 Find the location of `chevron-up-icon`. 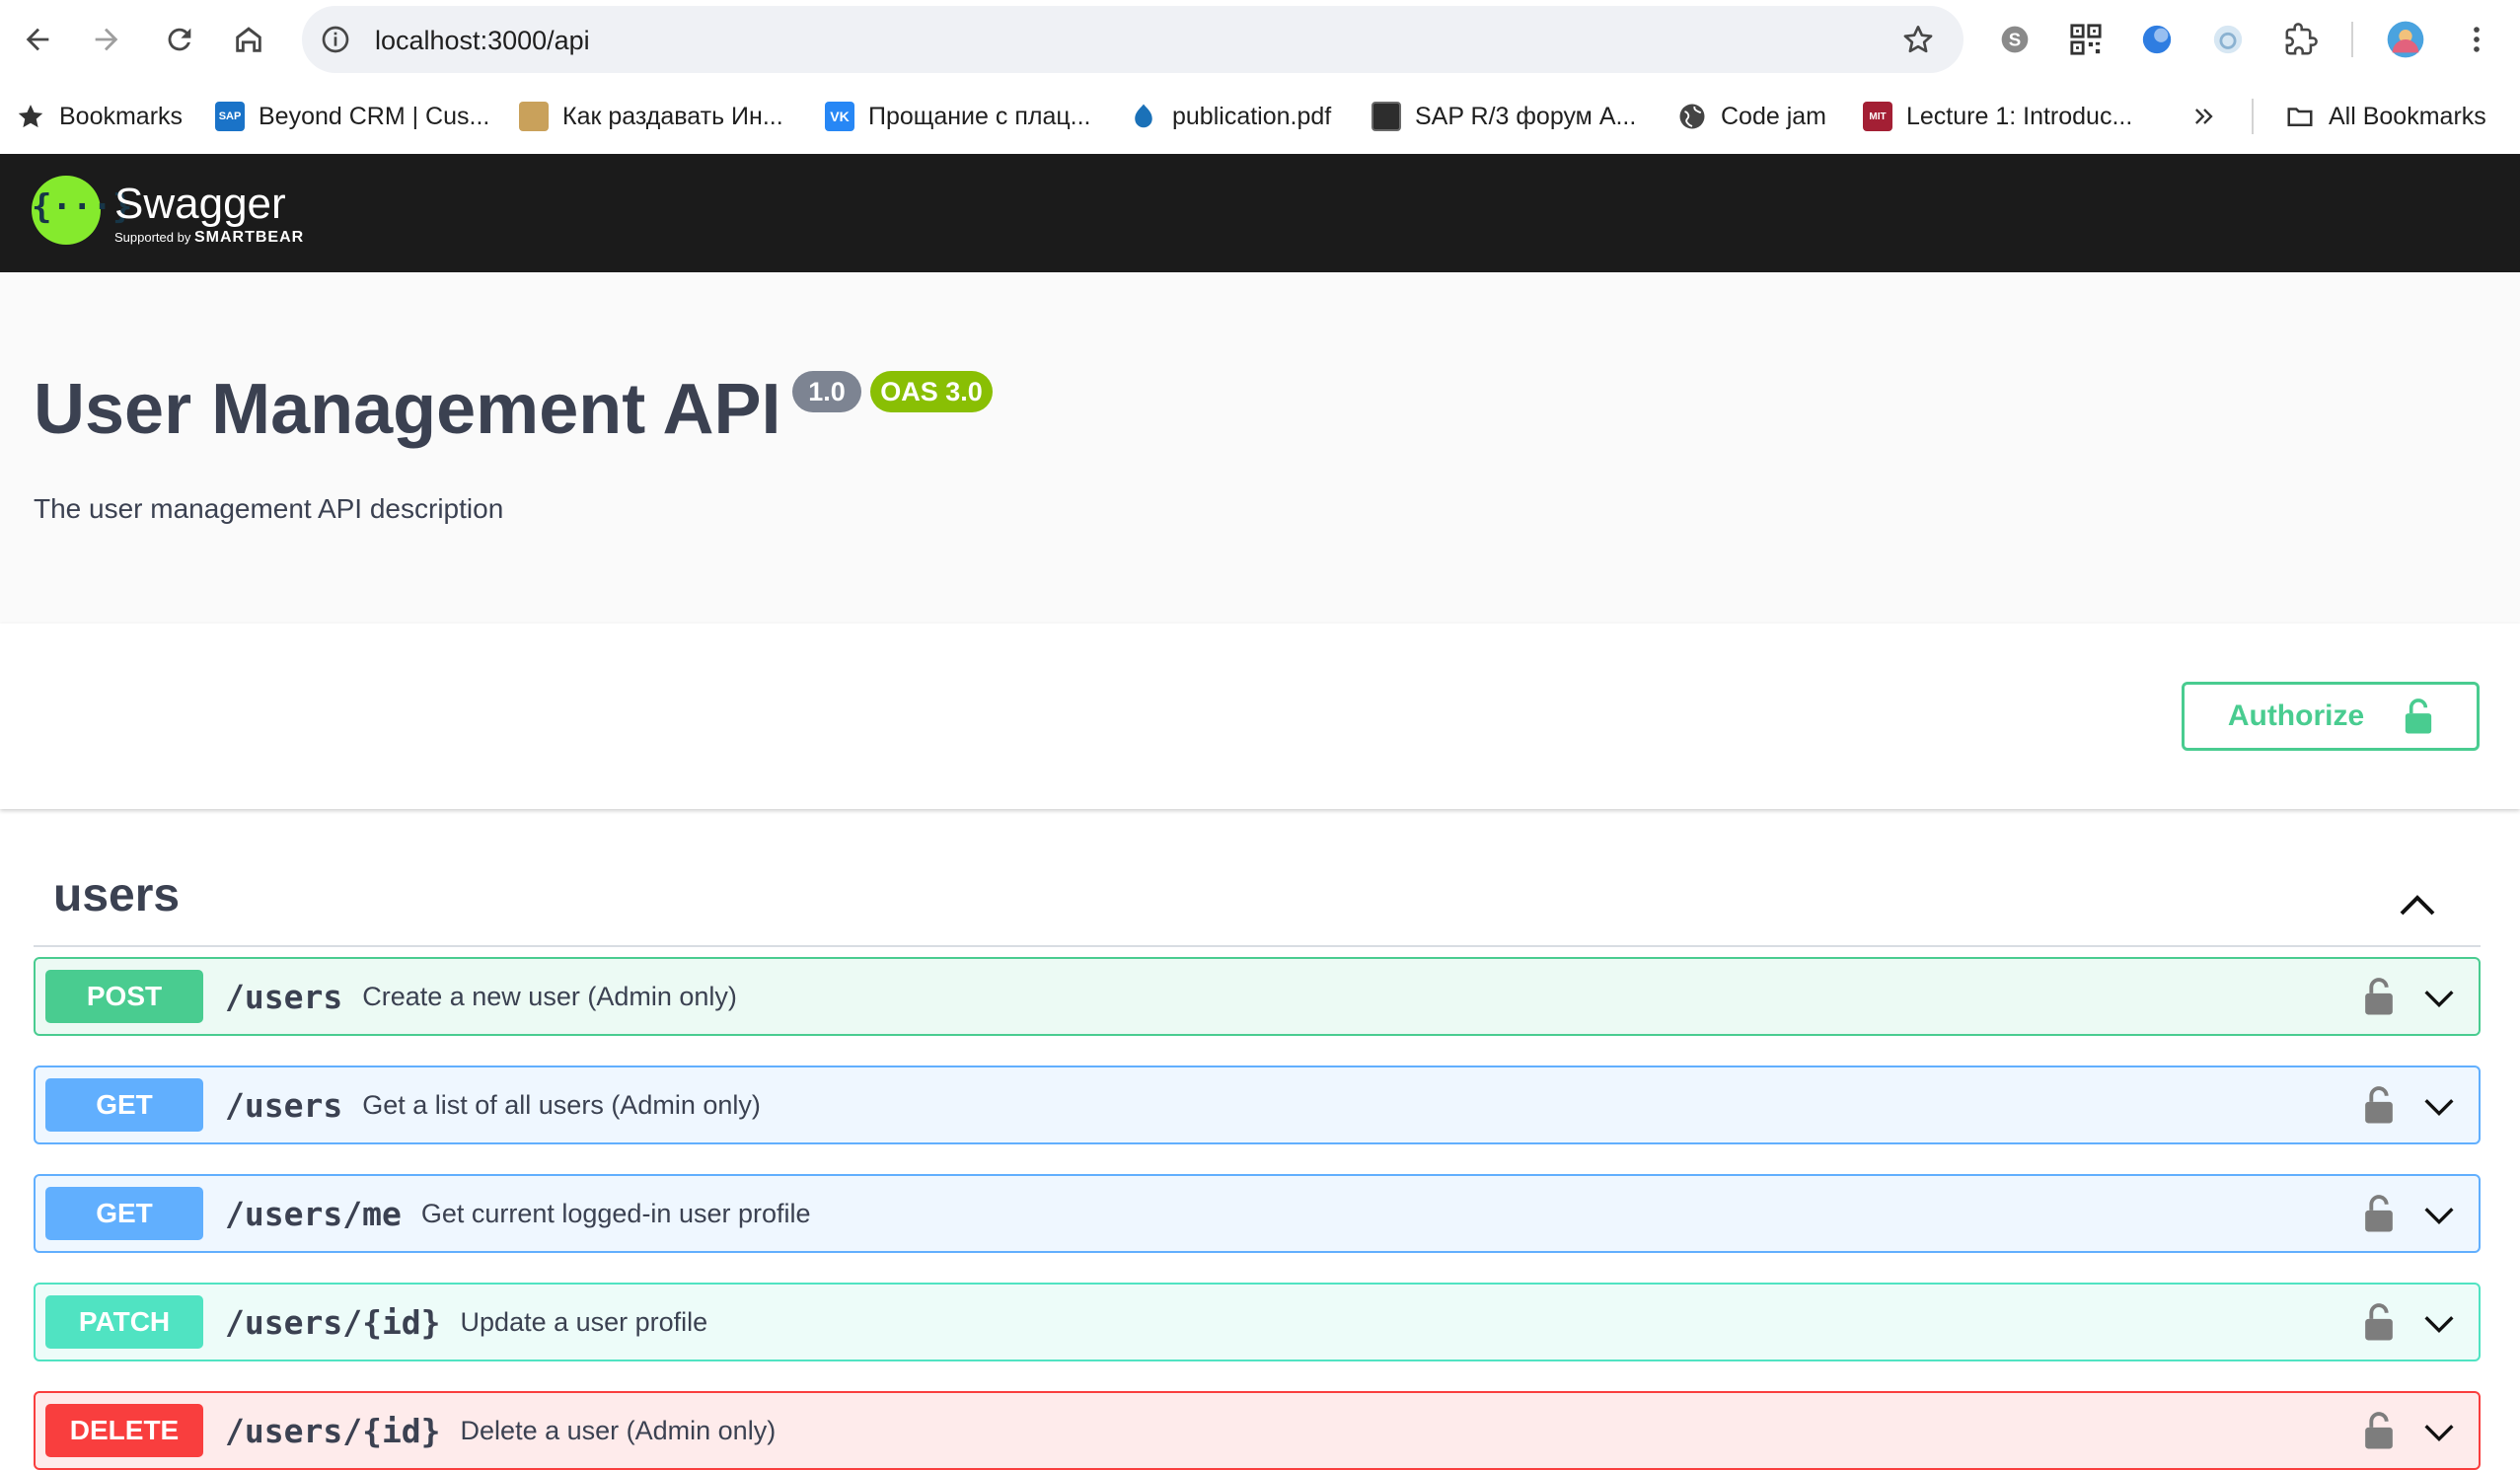

chevron-up-icon is located at coordinates (2417, 906).